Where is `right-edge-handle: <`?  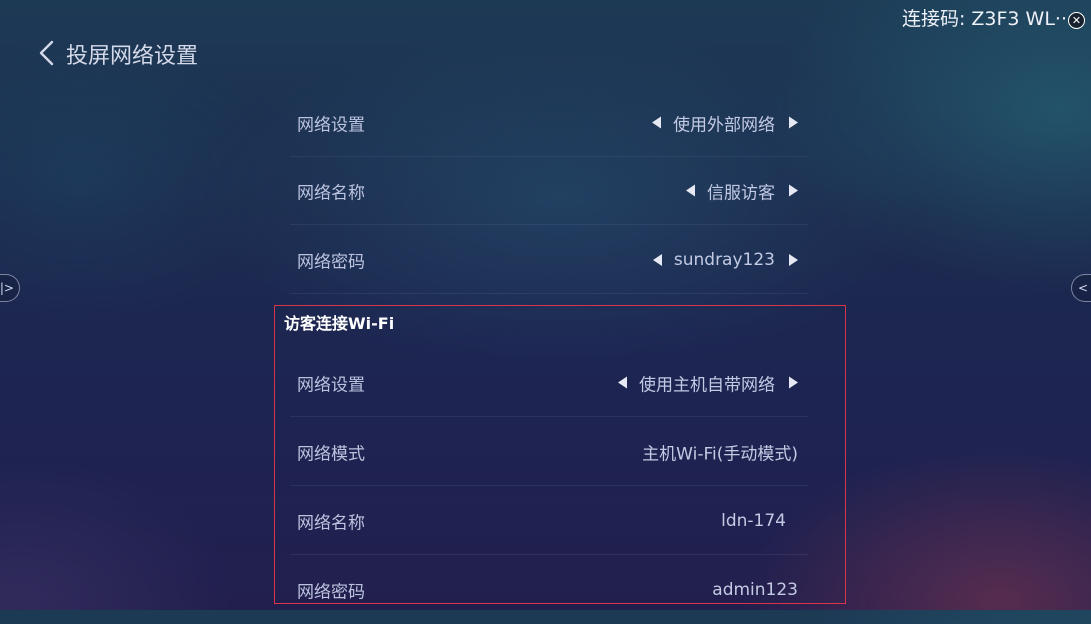
right-edge-handle: < is located at coordinates (1081, 288).